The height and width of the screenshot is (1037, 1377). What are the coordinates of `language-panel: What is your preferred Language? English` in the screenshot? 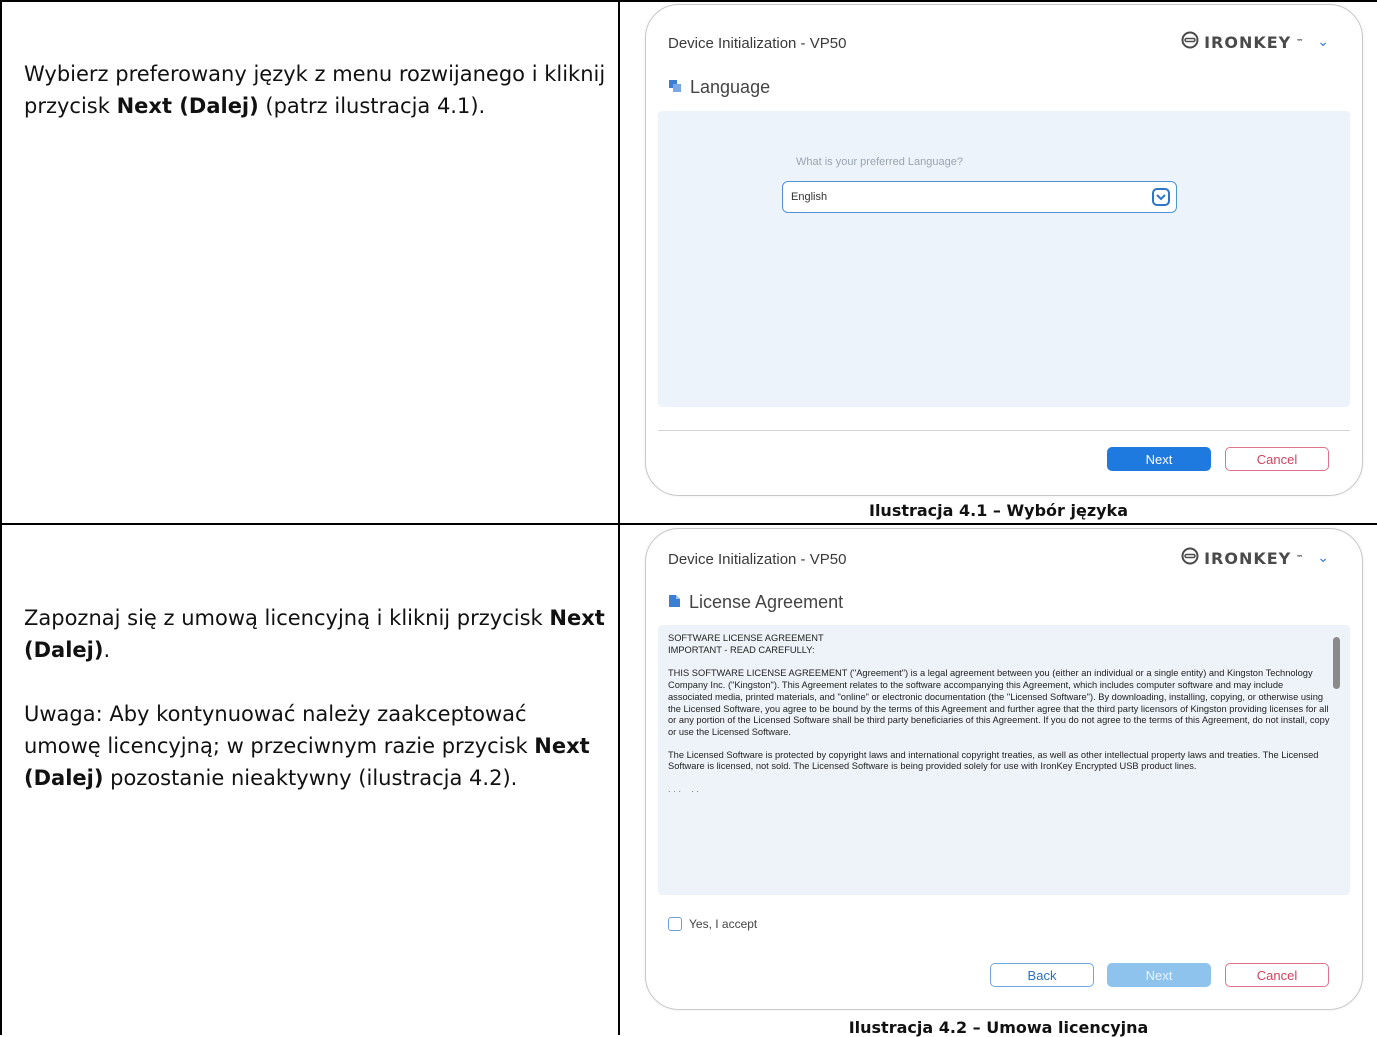 It's located at (1004, 259).